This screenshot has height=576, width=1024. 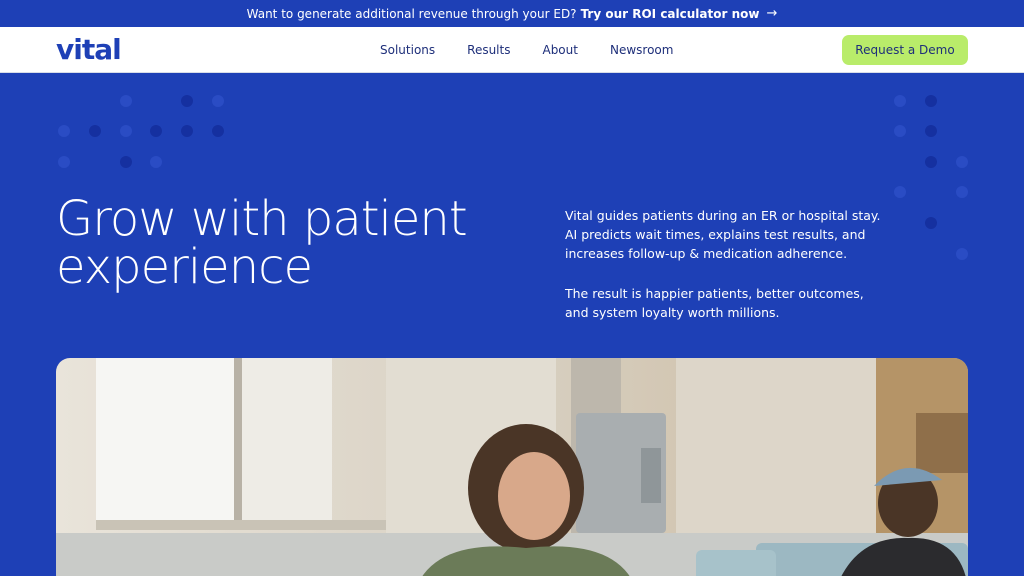 What do you see at coordinates (488, 50) in the screenshot?
I see `nav-link-results: Results` at bounding box center [488, 50].